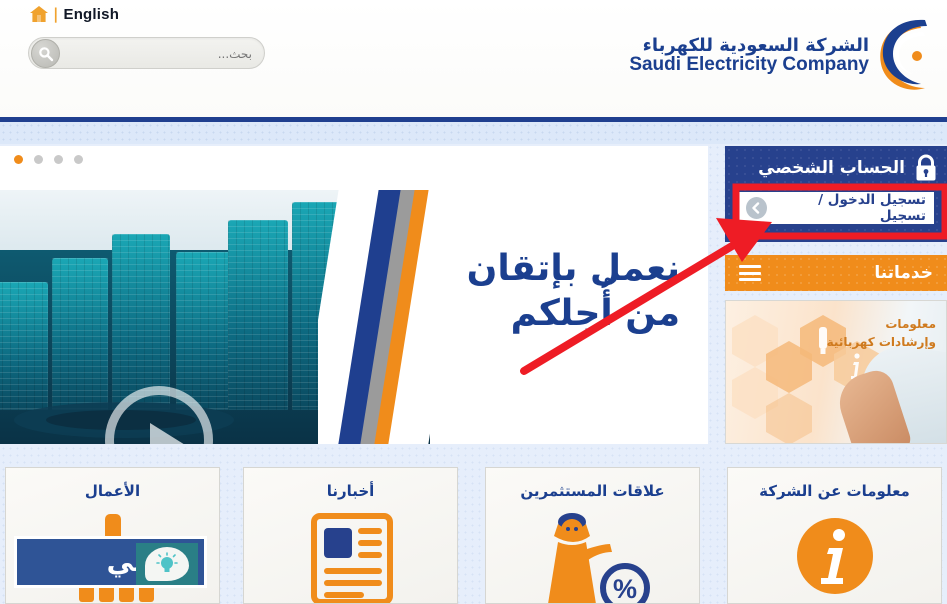  What do you see at coordinates (157, 54) in the screenshot?
I see `search-input` at bounding box center [157, 54].